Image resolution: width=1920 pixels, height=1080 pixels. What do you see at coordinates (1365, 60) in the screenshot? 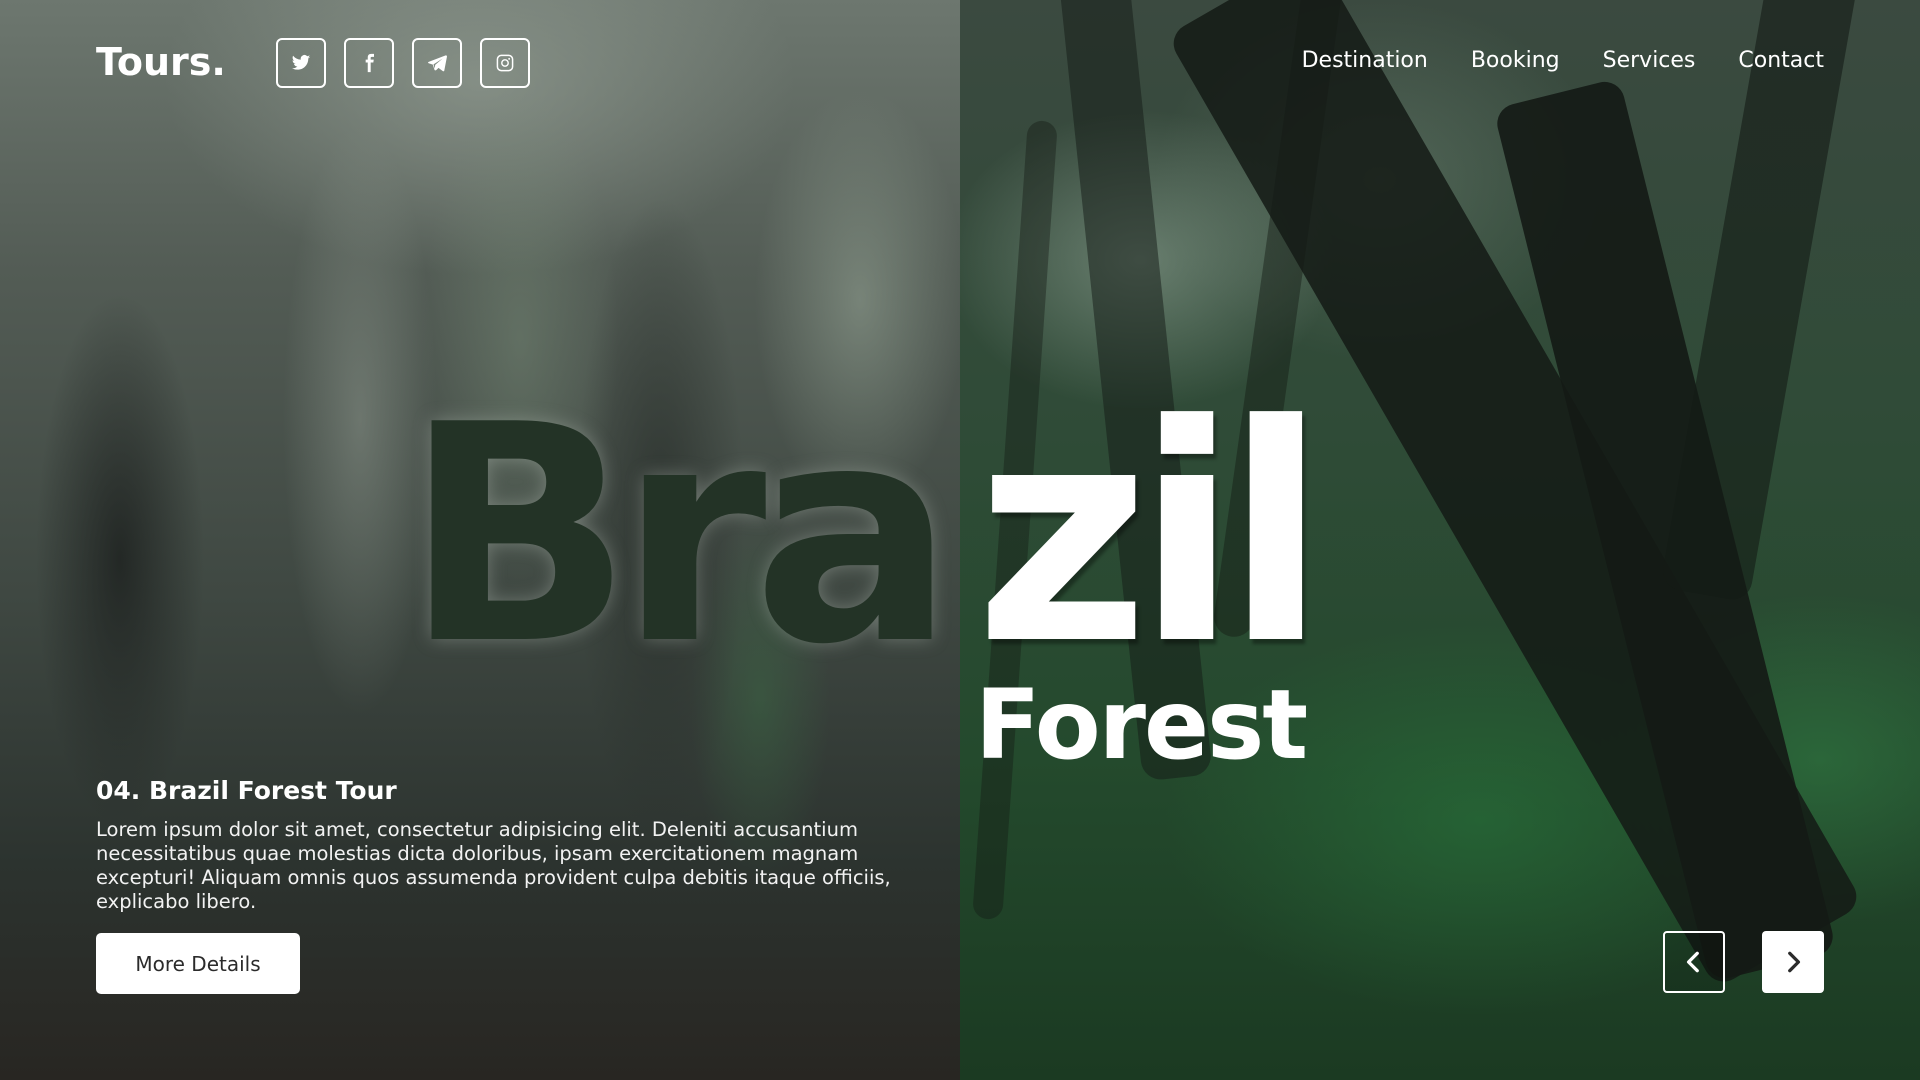
I see `nav-destination: Destination` at bounding box center [1365, 60].